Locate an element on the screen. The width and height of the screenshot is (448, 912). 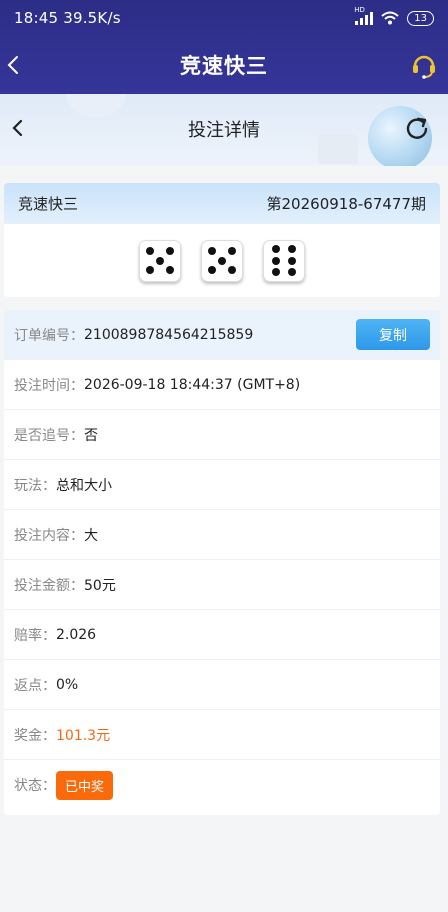
dice-row is located at coordinates (222, 260).